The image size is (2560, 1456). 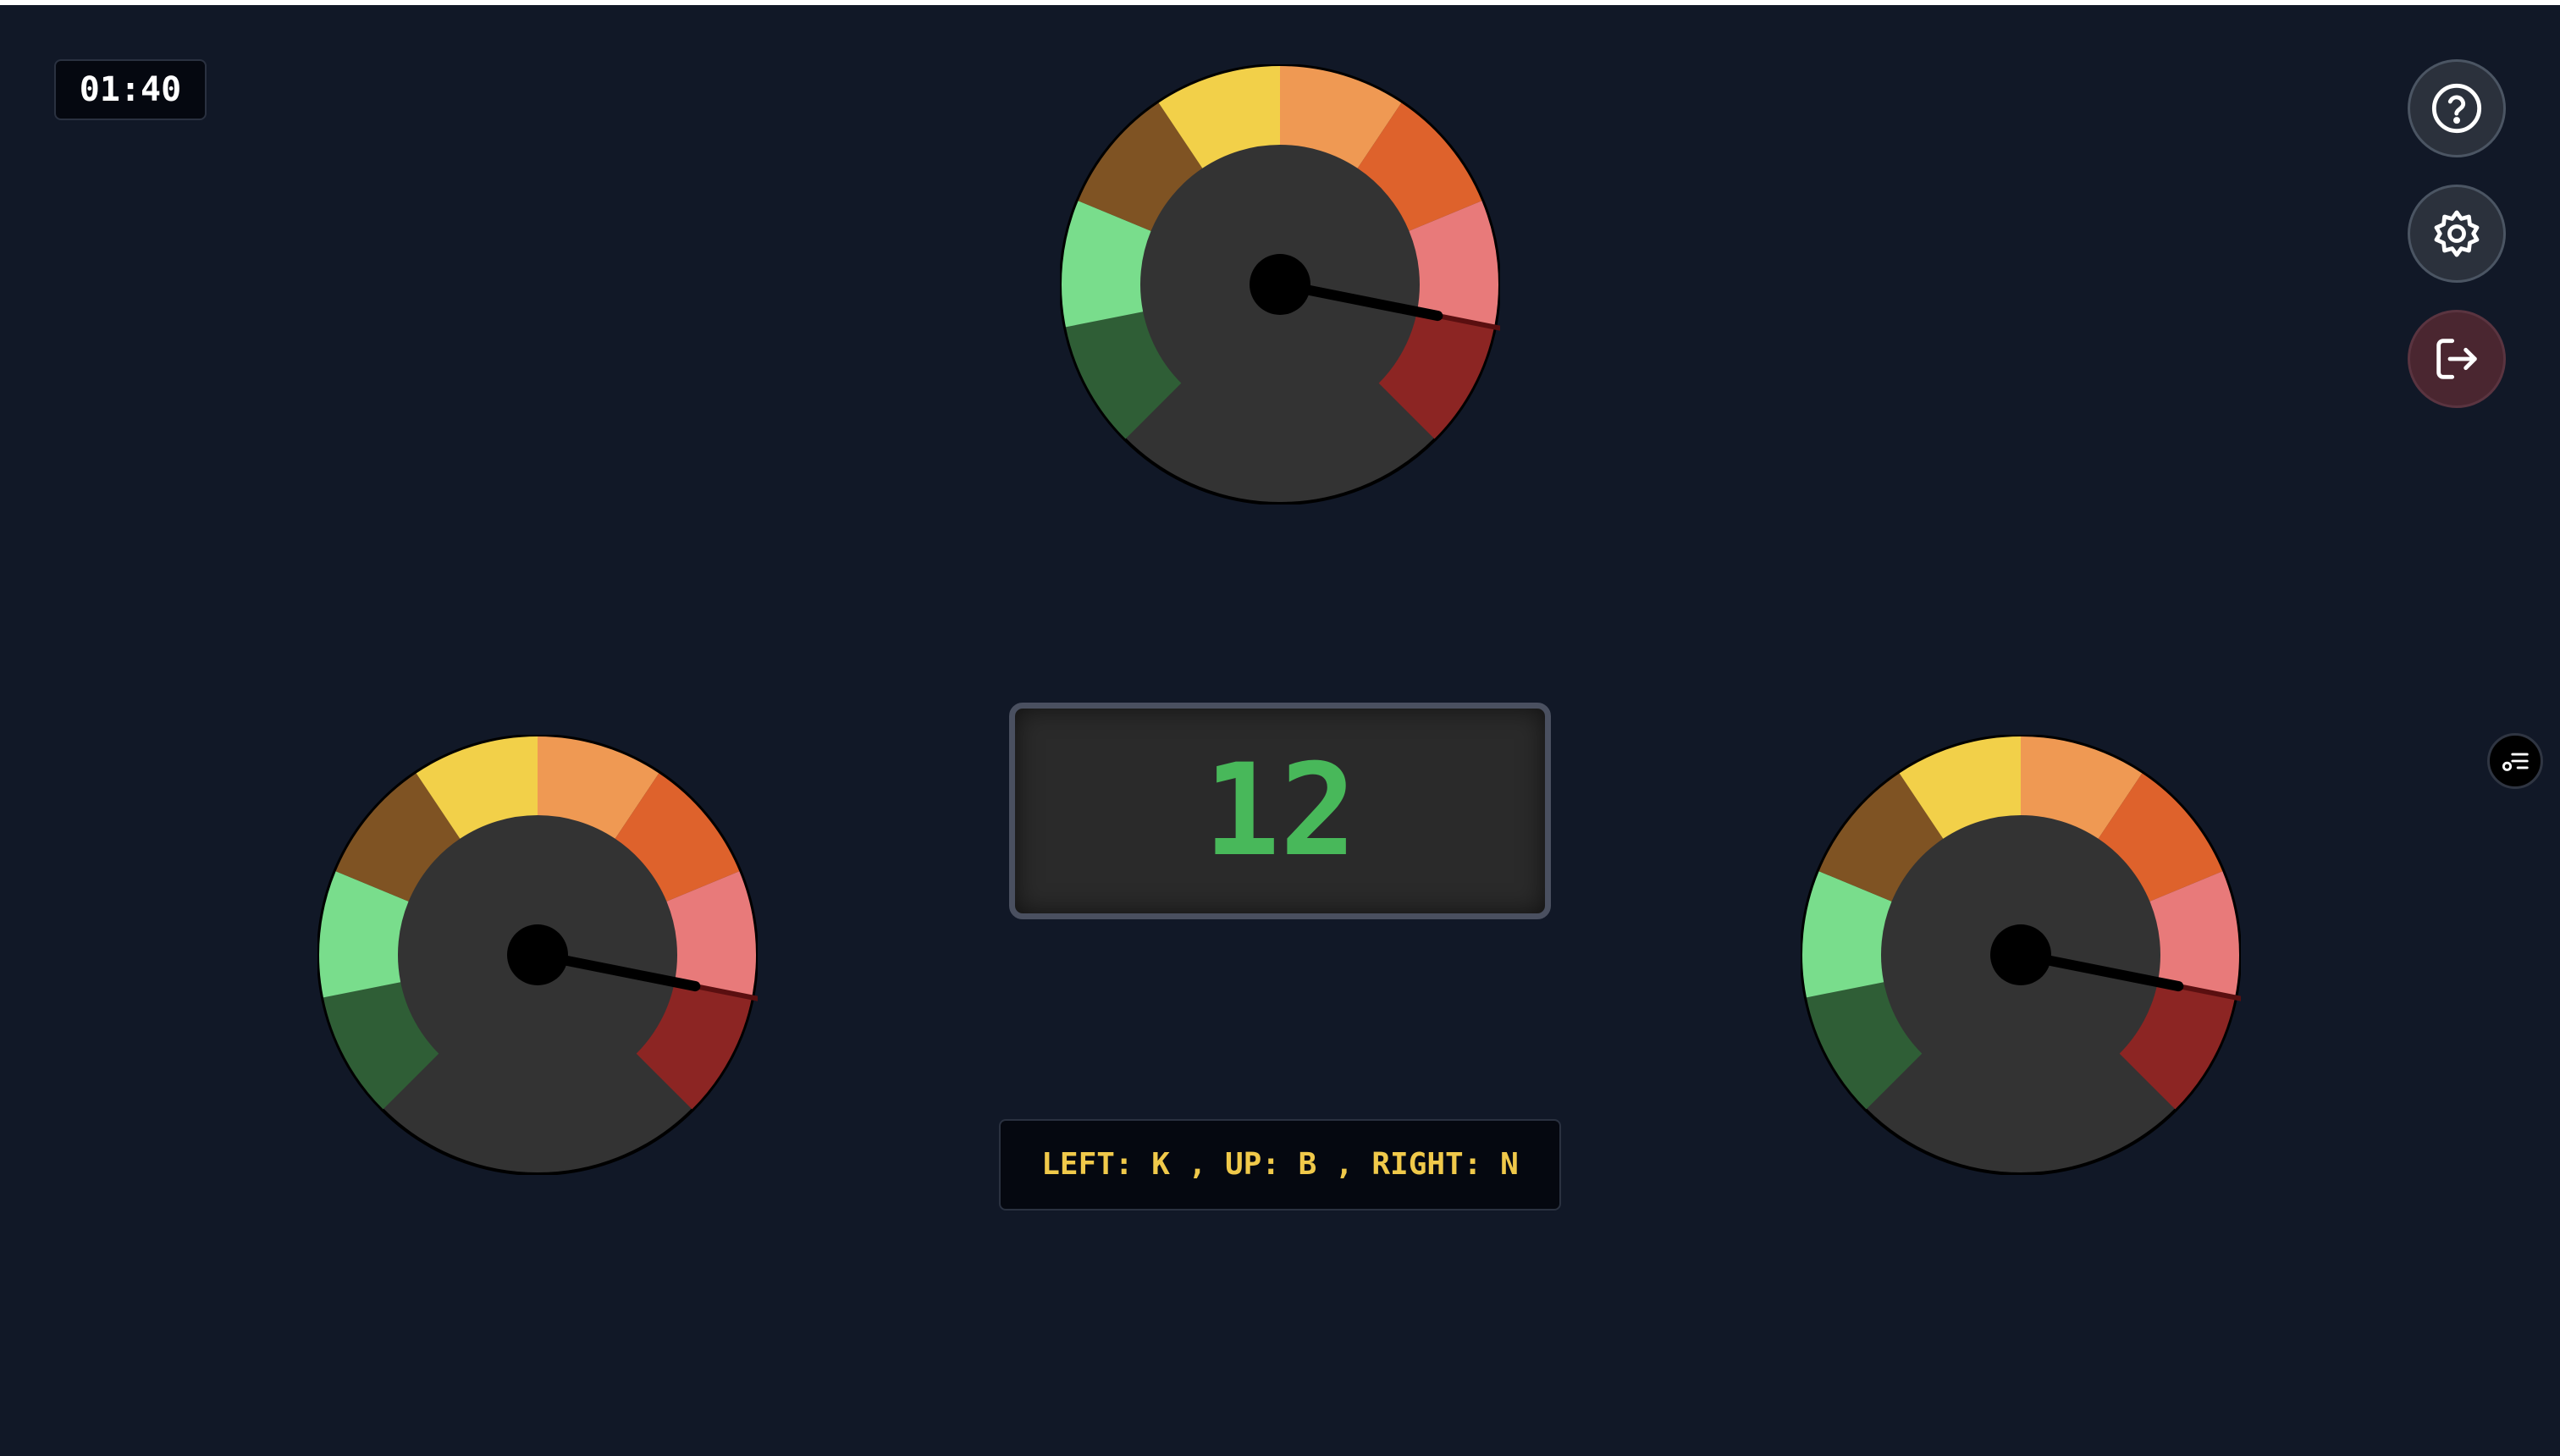 I want to click on key-bindings: LEFT: K , UP: B , RIGHT: N, so click(x=1280, y=1165).